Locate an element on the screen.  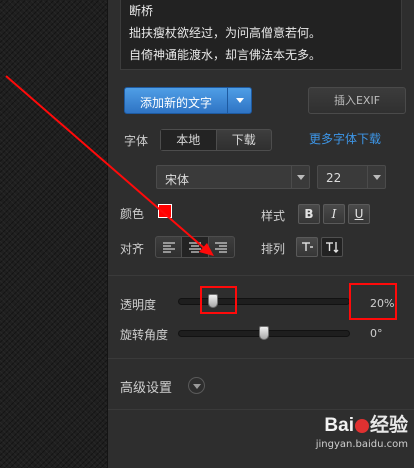
font-source-local: 本地 is located at coordinates (188, 140).